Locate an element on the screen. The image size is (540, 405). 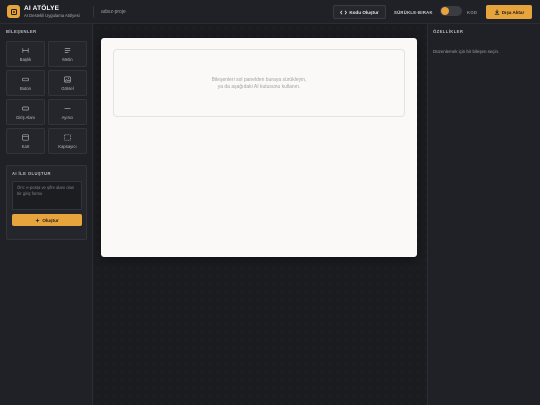
input-icon is located at coordinates (25, 108).